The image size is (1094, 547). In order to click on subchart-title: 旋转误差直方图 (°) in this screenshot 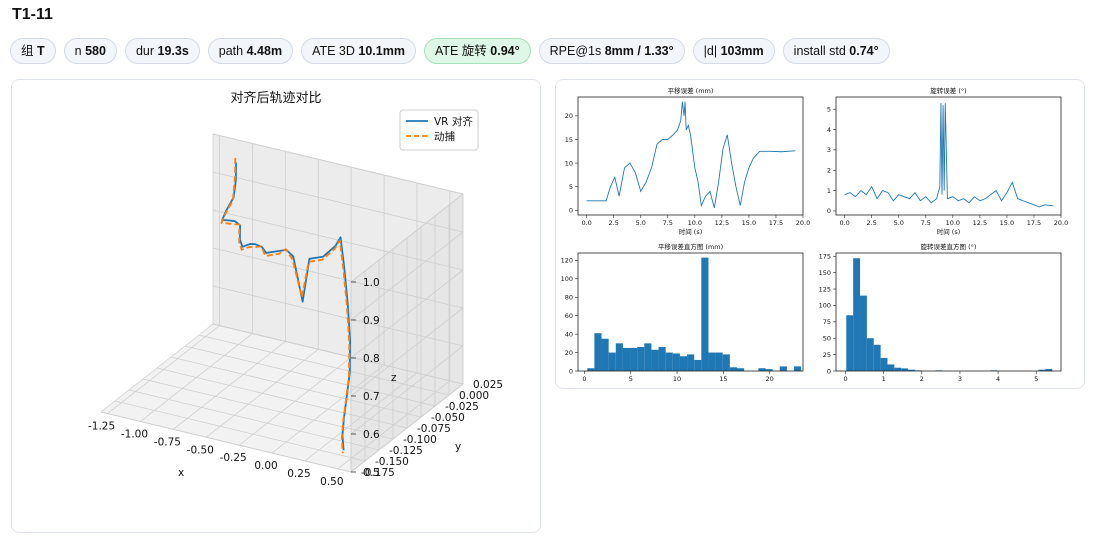, I will do `click(949, 246)`.